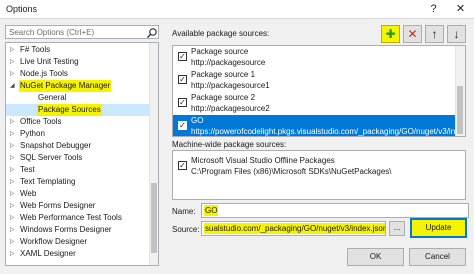  Describe the element at coordinates (314, 80) in the screenshot. I see `source-item: ✓ Package source 1 http://packagesource1` at that location.